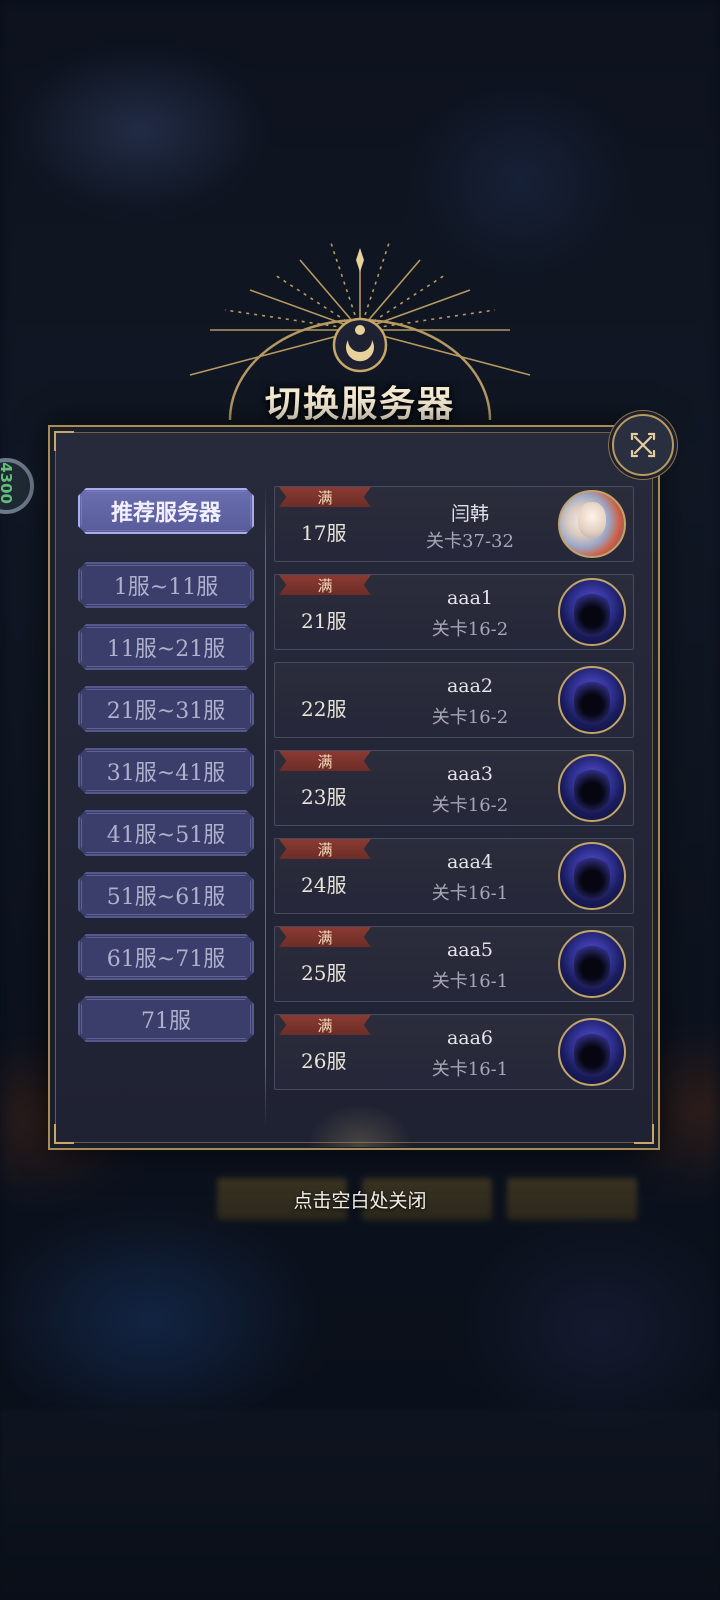 This screenshot has height=1600, width=720. I want to click on category-41-51: 41服~51服, so click(166, 833).